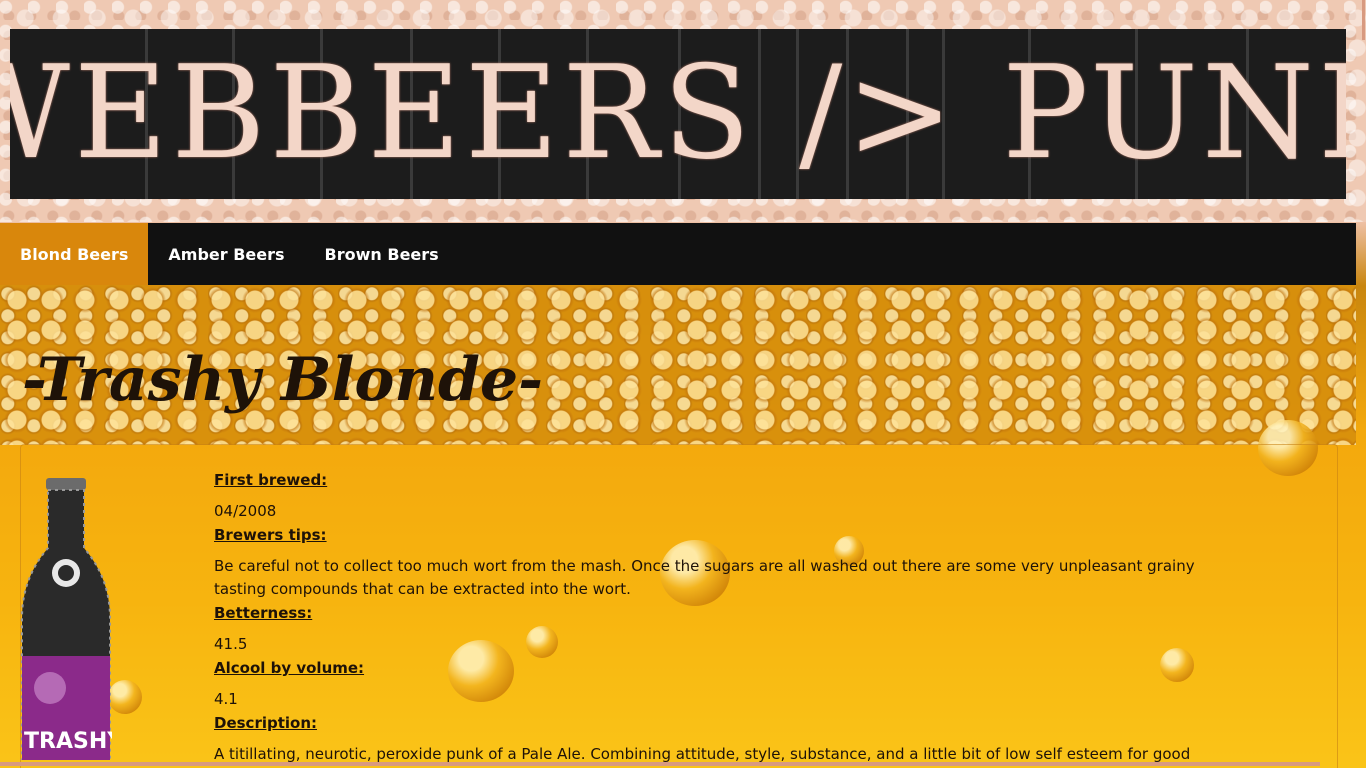 This screenshot has width=1366, height=768. Describe the element at coordinates (245, 511) in the screenshot. I see `field-value: 04/2008` at that location.